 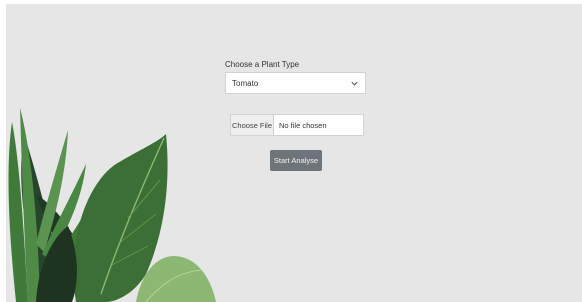 What do you see at coordinates (354, 83) in the screenshot?
I see `chevron-down-icon` at bounding box center [354, 83].